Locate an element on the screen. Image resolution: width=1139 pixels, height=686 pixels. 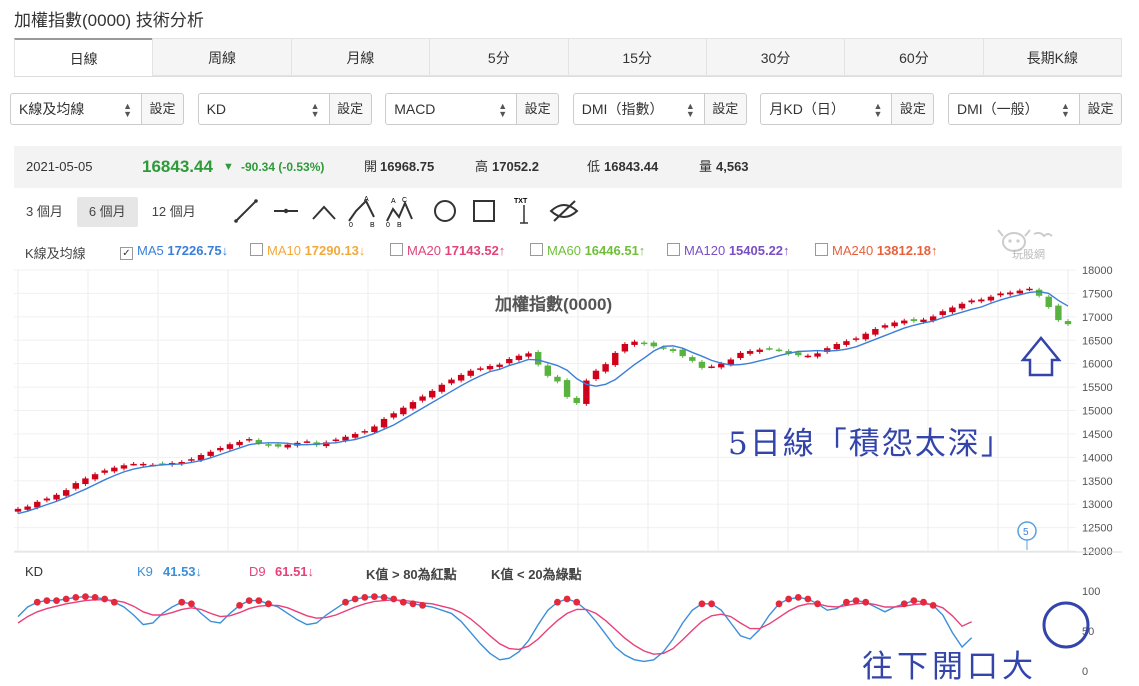
line-tool-icon is located at coordinates (246, 211).